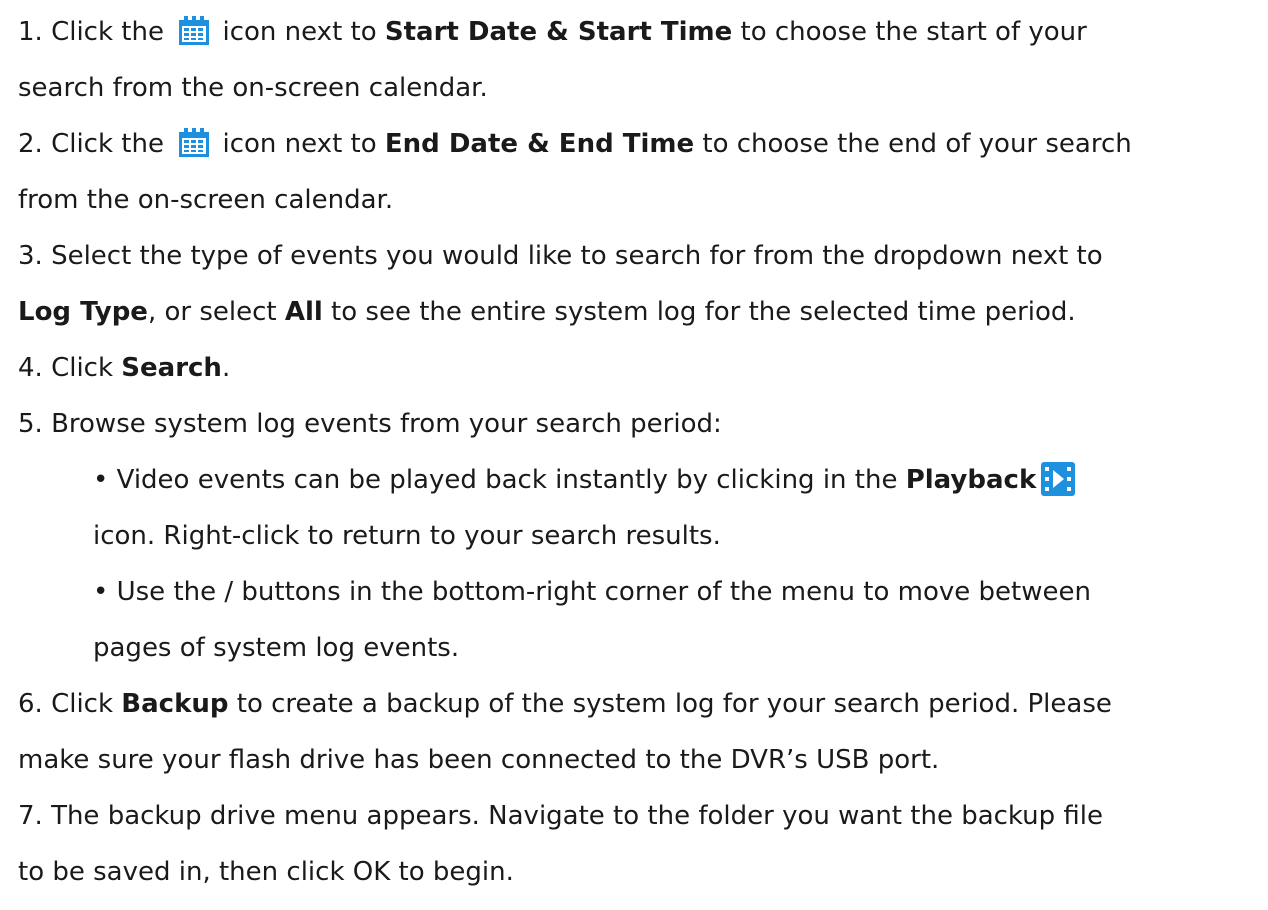 The image size is (1268, 910). I want to click on step-5-bullet-2-continued: pages of system log events., so click(276, 648).